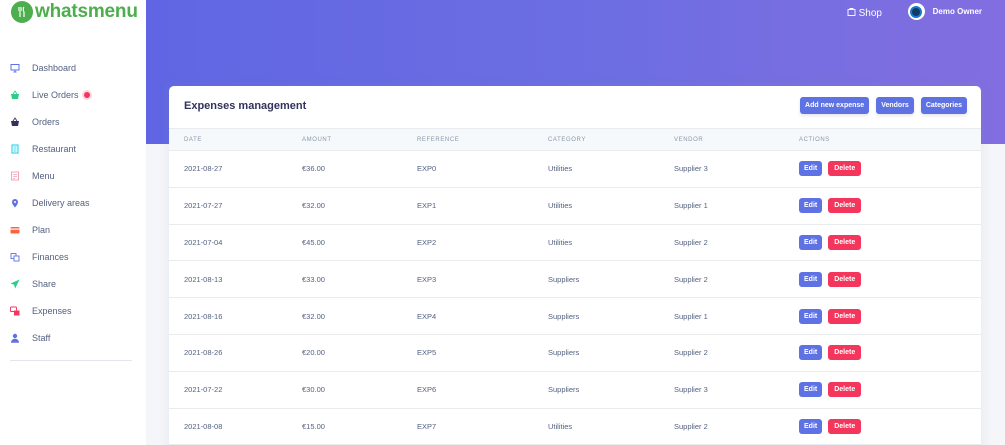 The image size is (1005, 445). What do you see at coordinates (203, 206) in the screenshot?
I see `cell-date: 2021-07-27` at bounding box center [203, 206].